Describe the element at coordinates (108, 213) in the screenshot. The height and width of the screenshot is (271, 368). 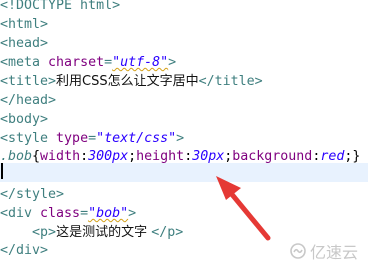
I see `code-token: "bob"` at that location.